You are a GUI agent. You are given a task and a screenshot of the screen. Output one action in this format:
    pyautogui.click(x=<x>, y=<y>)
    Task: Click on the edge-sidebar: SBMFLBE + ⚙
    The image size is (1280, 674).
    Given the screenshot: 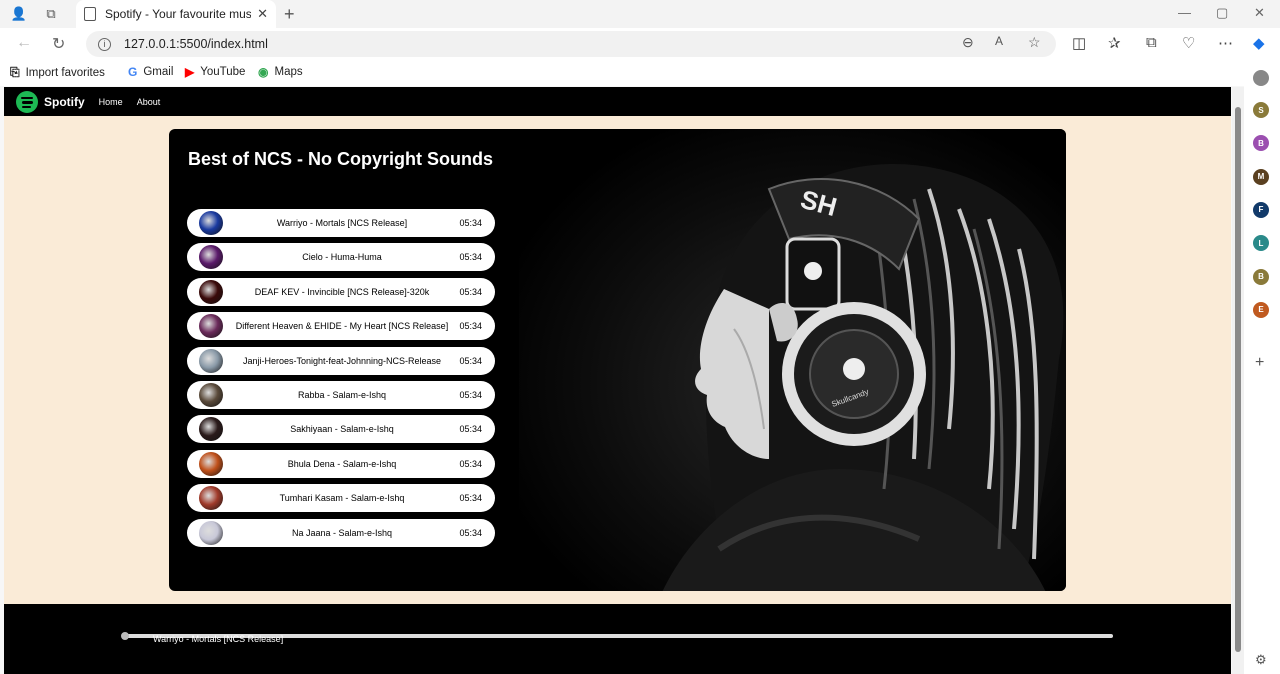 What is the action you would take?
    pyautogui.click(x=1262, y=367)
    